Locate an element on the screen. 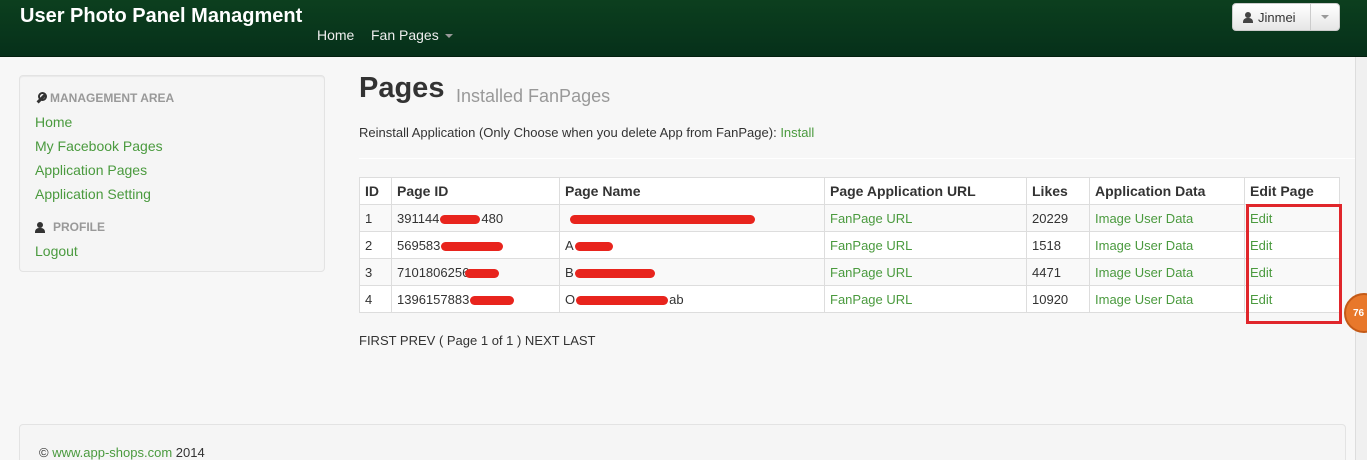 The width and height of the screenshot is (1367, 460). management-header: MANAGEMENT AREA is located at coordinates (104, 98).